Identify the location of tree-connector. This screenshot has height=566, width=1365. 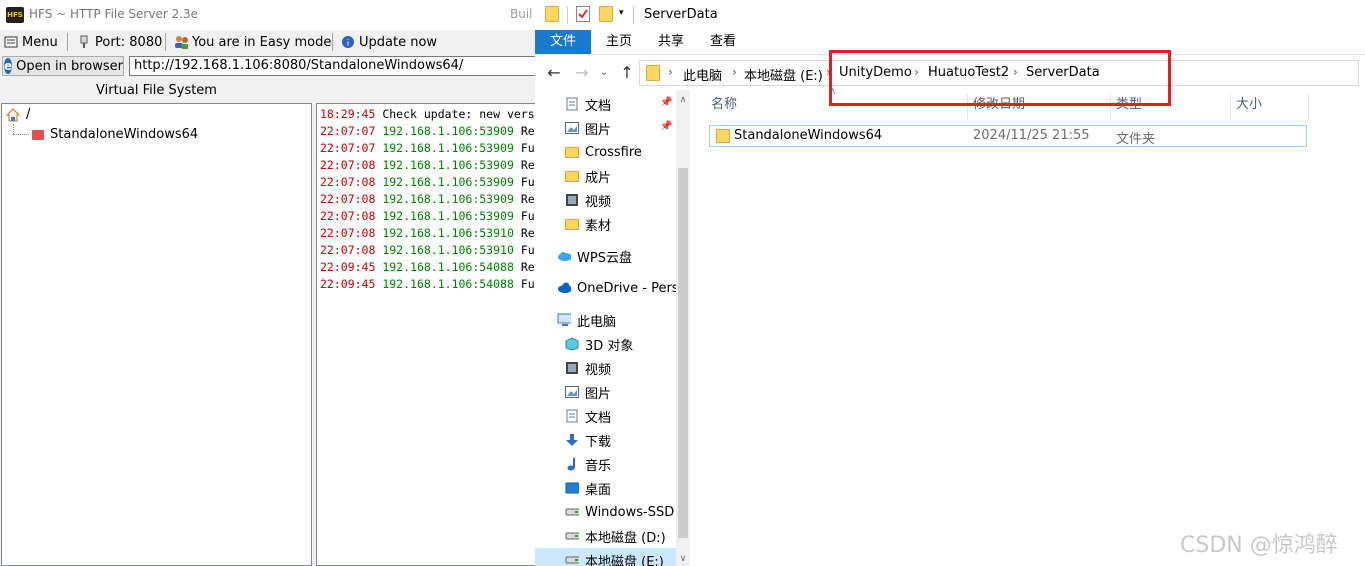
(13, 129).